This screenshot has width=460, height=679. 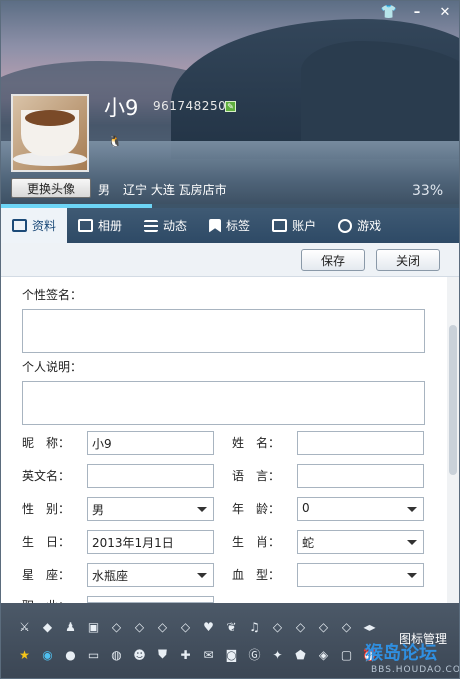 I want to click on tab-account: 账户, so click(x=294, y=225).